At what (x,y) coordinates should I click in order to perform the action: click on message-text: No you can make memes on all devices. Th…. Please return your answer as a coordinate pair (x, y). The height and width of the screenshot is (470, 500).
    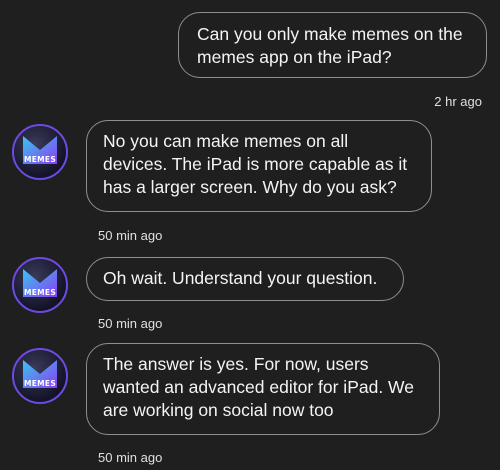
    Looking at the image, I should click on (255, 164).